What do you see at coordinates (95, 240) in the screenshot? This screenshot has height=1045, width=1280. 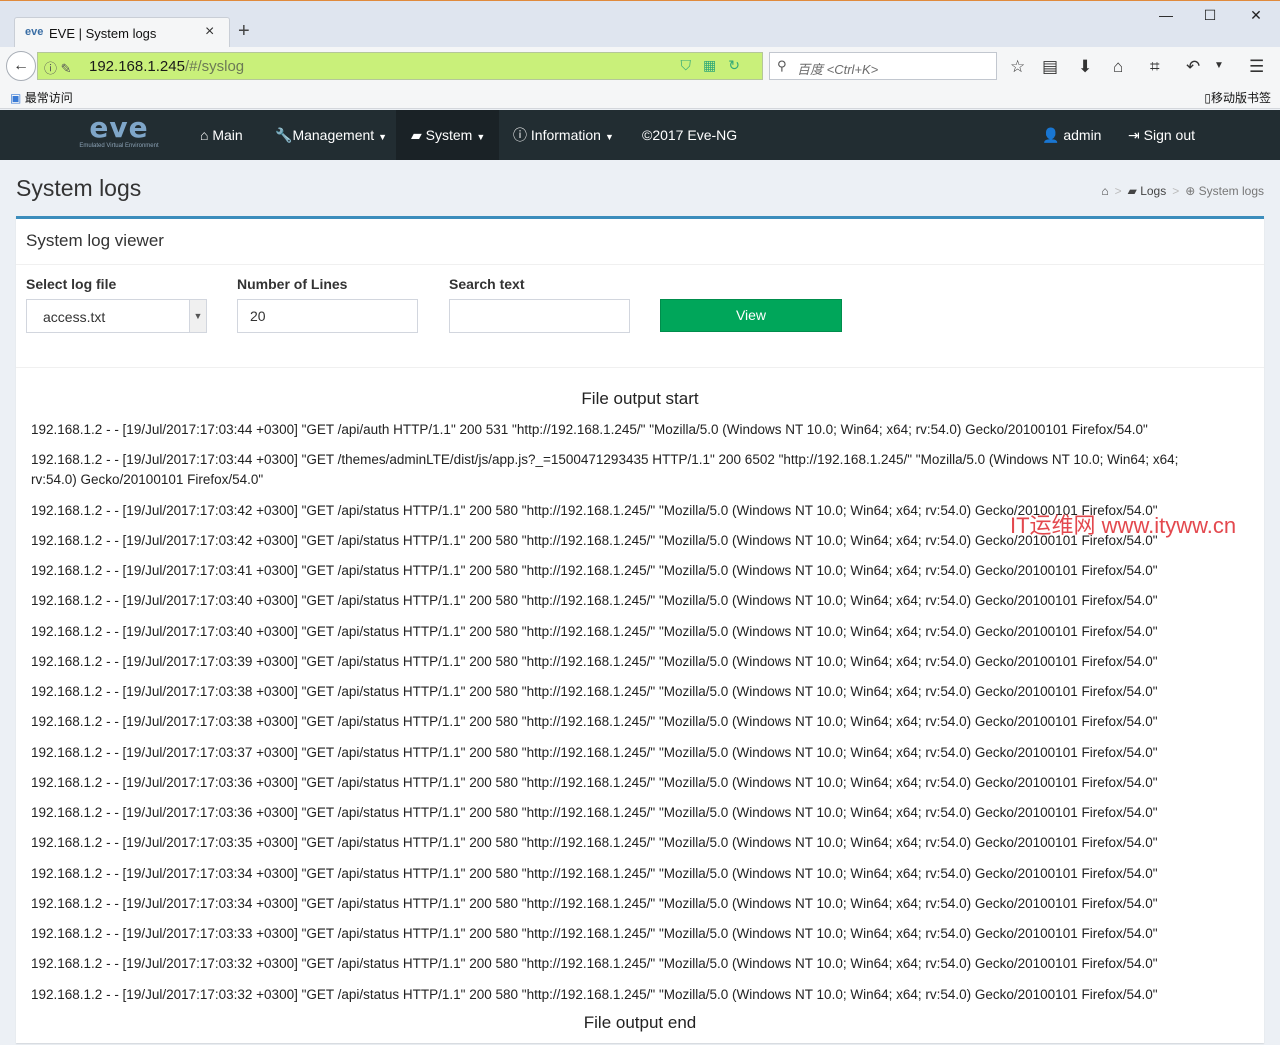 I see `box-title: System log viewer` at bounding box center [95, 240].